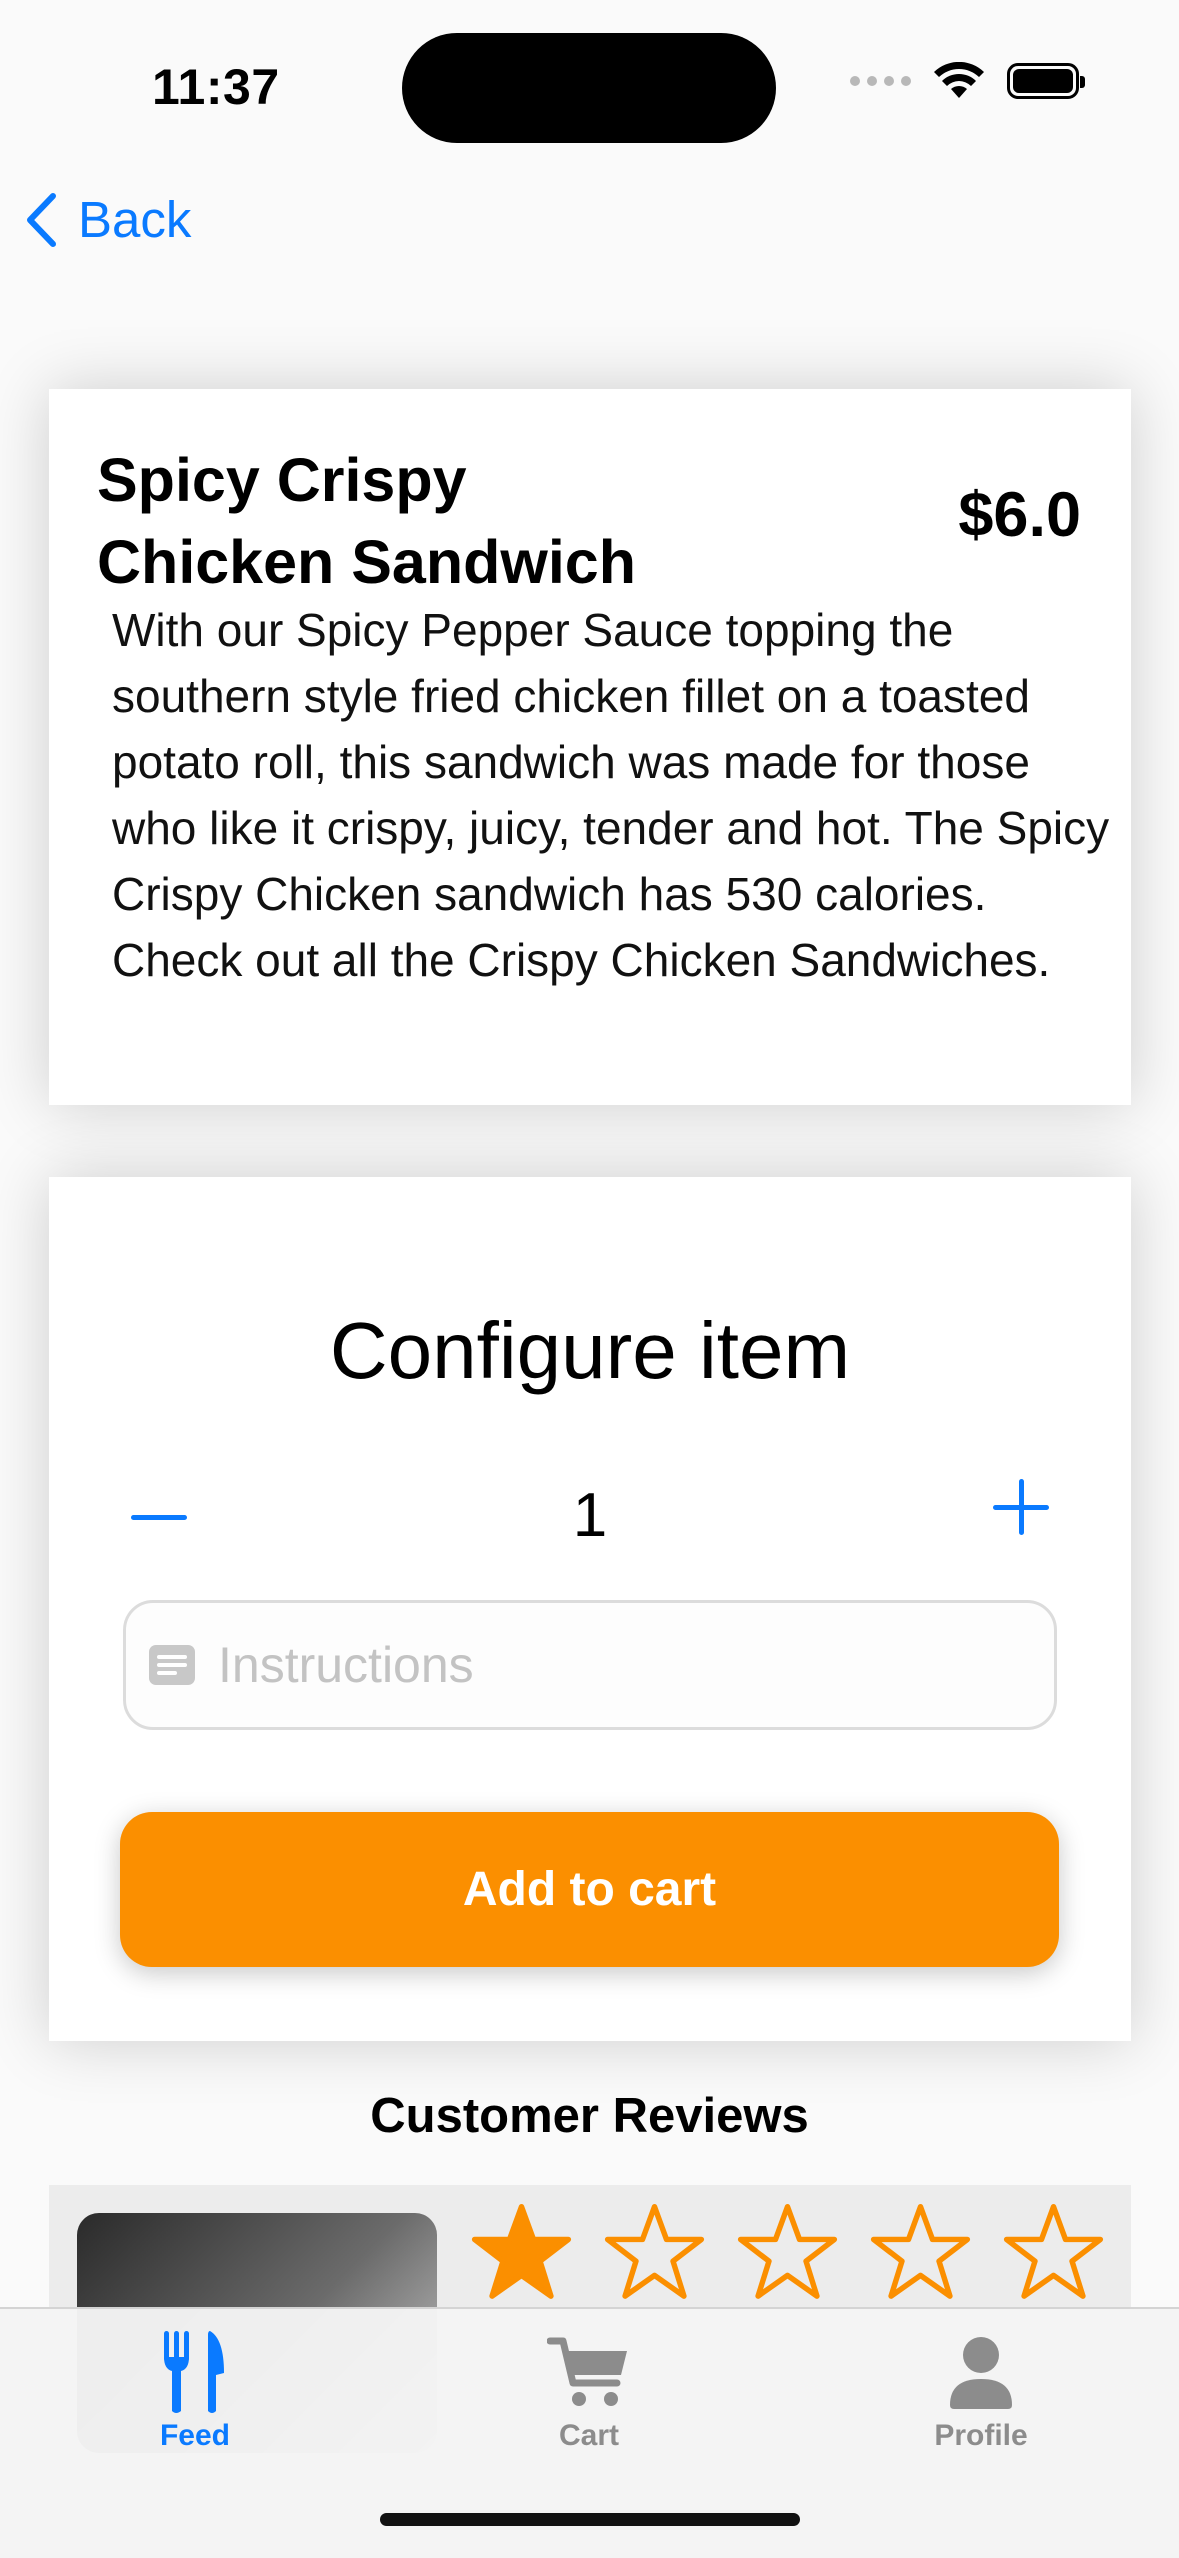  Describe the element at coordinates (172, 1665) in the screenshot. I see `note-icon` at that location.